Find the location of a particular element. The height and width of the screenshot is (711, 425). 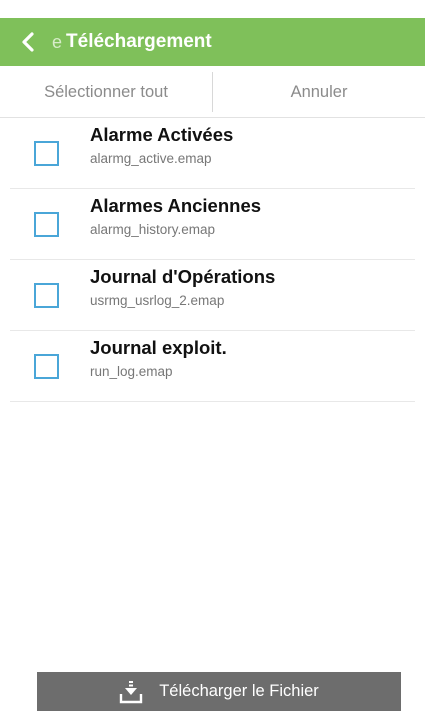

list-item: Alarmes Anciennes alarmg_history.emap is located at coordinates (212, 224).